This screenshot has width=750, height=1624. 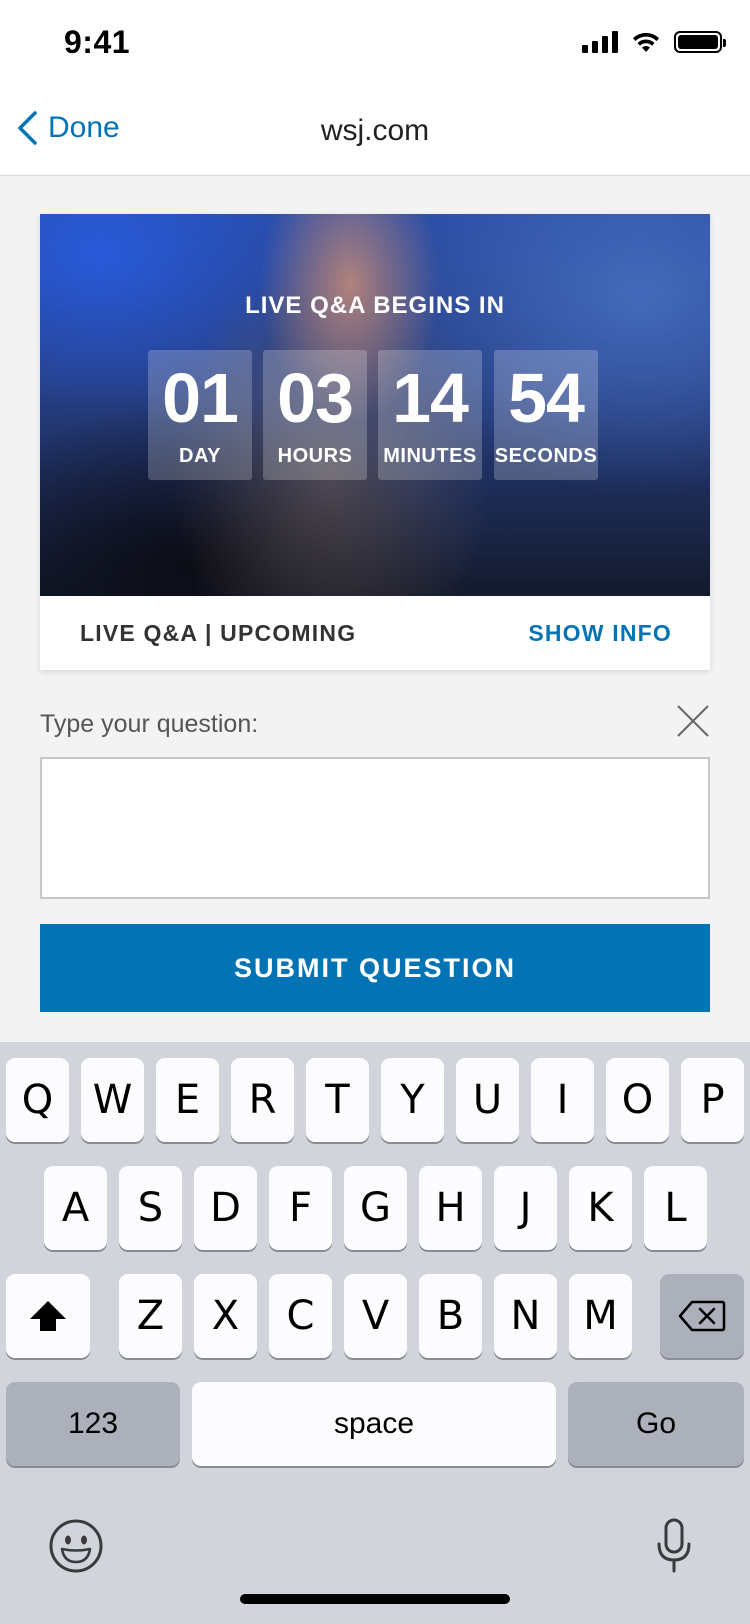 I want to click on browser-nav-bar: Done wsj.com, so click(x=375, y=132).